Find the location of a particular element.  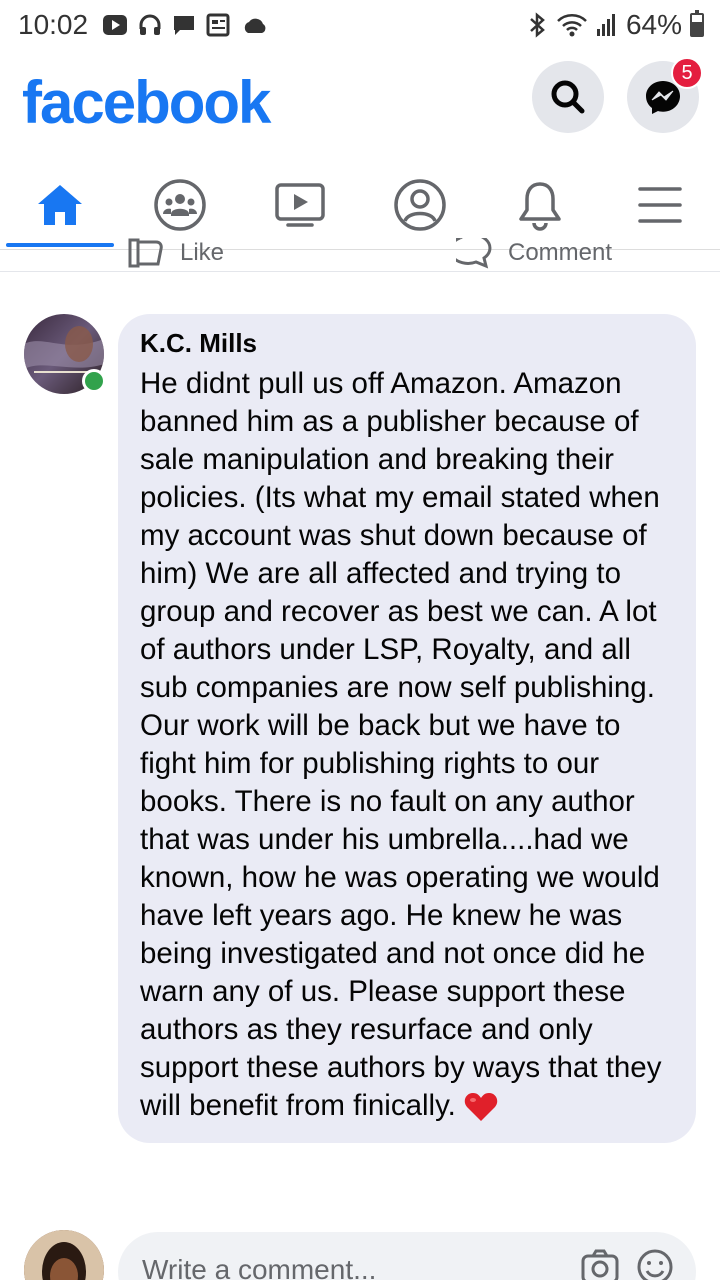

watch-icon is located at coordinates (300, 204).